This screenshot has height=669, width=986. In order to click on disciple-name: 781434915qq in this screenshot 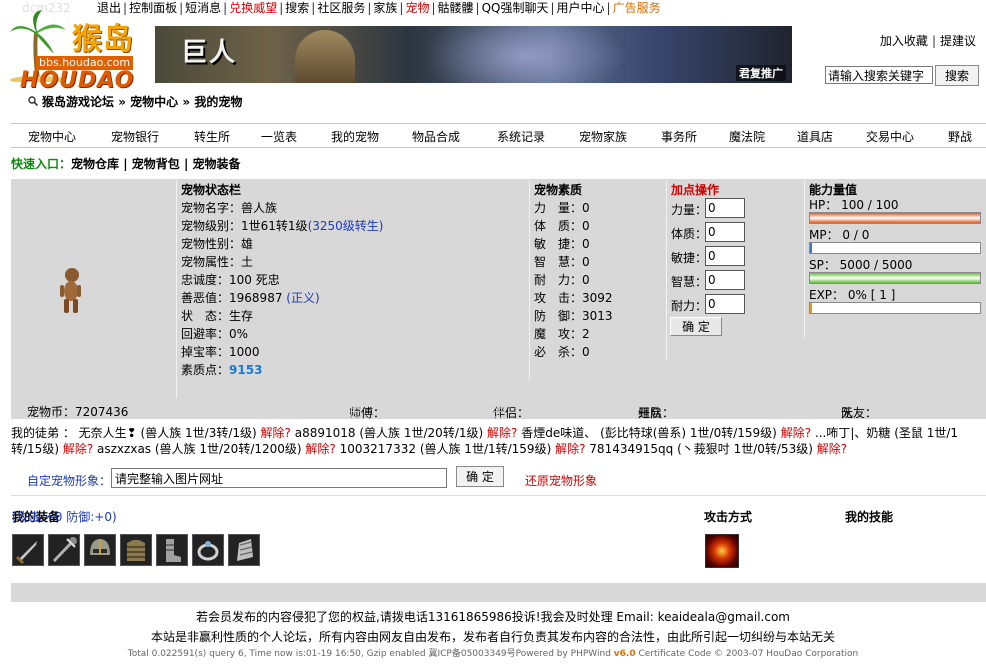, I will do `click(631, 449)`.